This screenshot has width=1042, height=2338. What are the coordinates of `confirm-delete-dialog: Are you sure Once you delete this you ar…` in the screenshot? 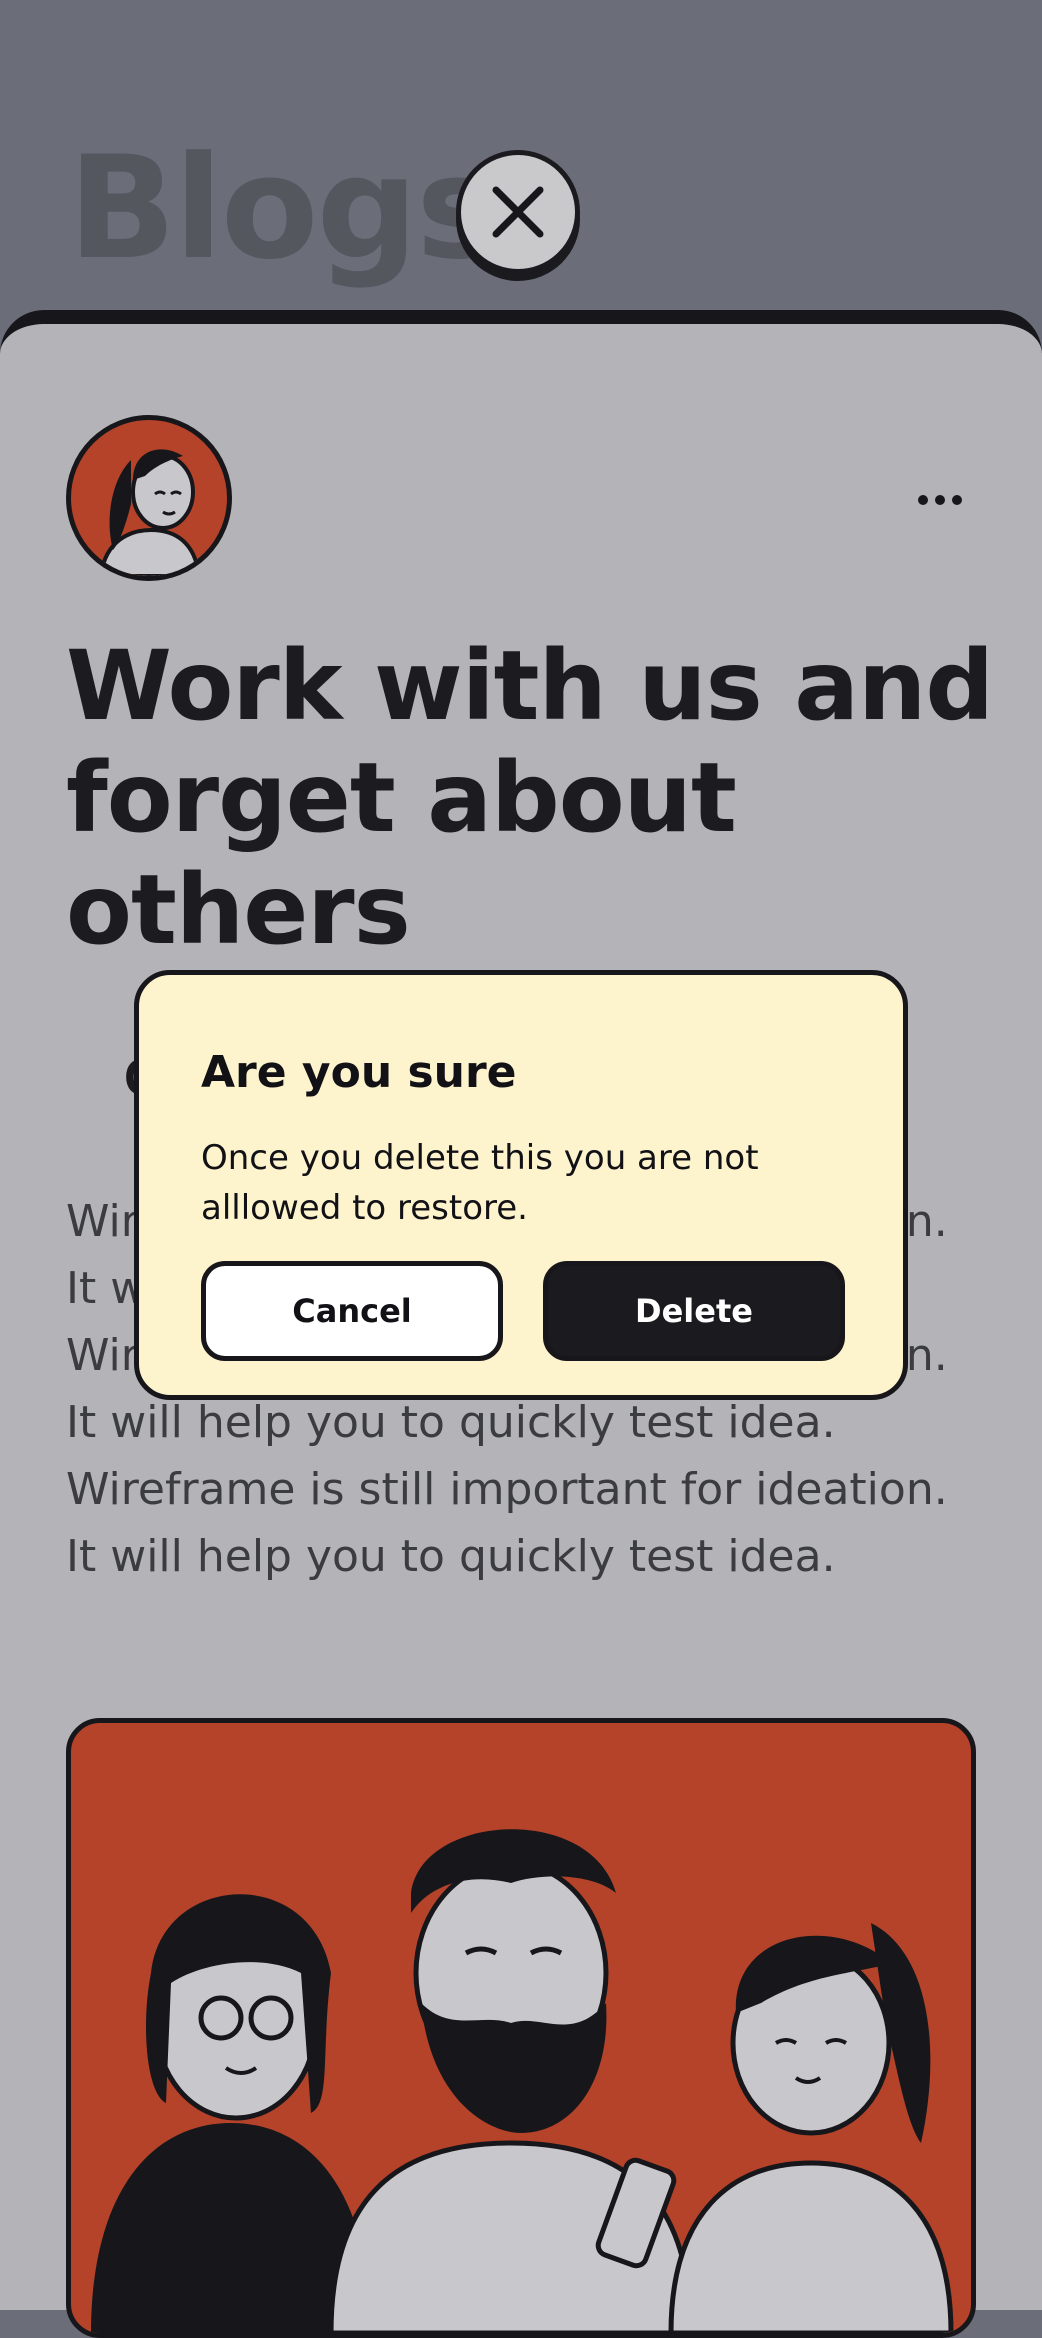 It's located at (521, 1185).